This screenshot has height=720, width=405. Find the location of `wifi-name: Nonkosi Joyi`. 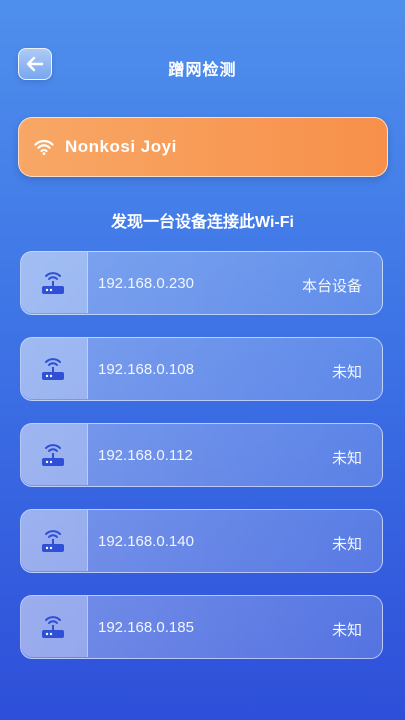

wifi-name: Nonkosi Joyi is located at coordinates (121, 146).